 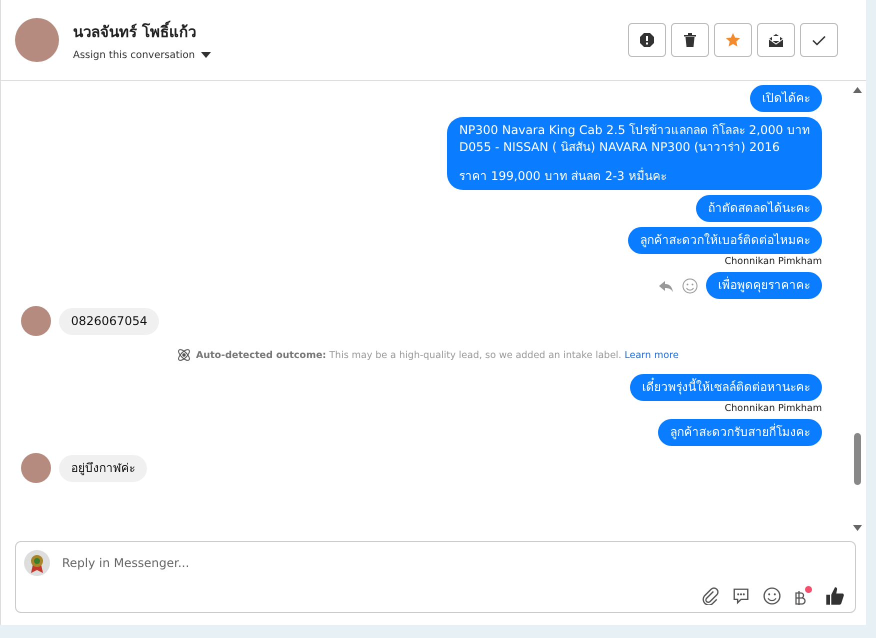 What do you see at coordinates (205, 55) in the screenshot?
I see `caret-icon` at bounding box center [205, 55].